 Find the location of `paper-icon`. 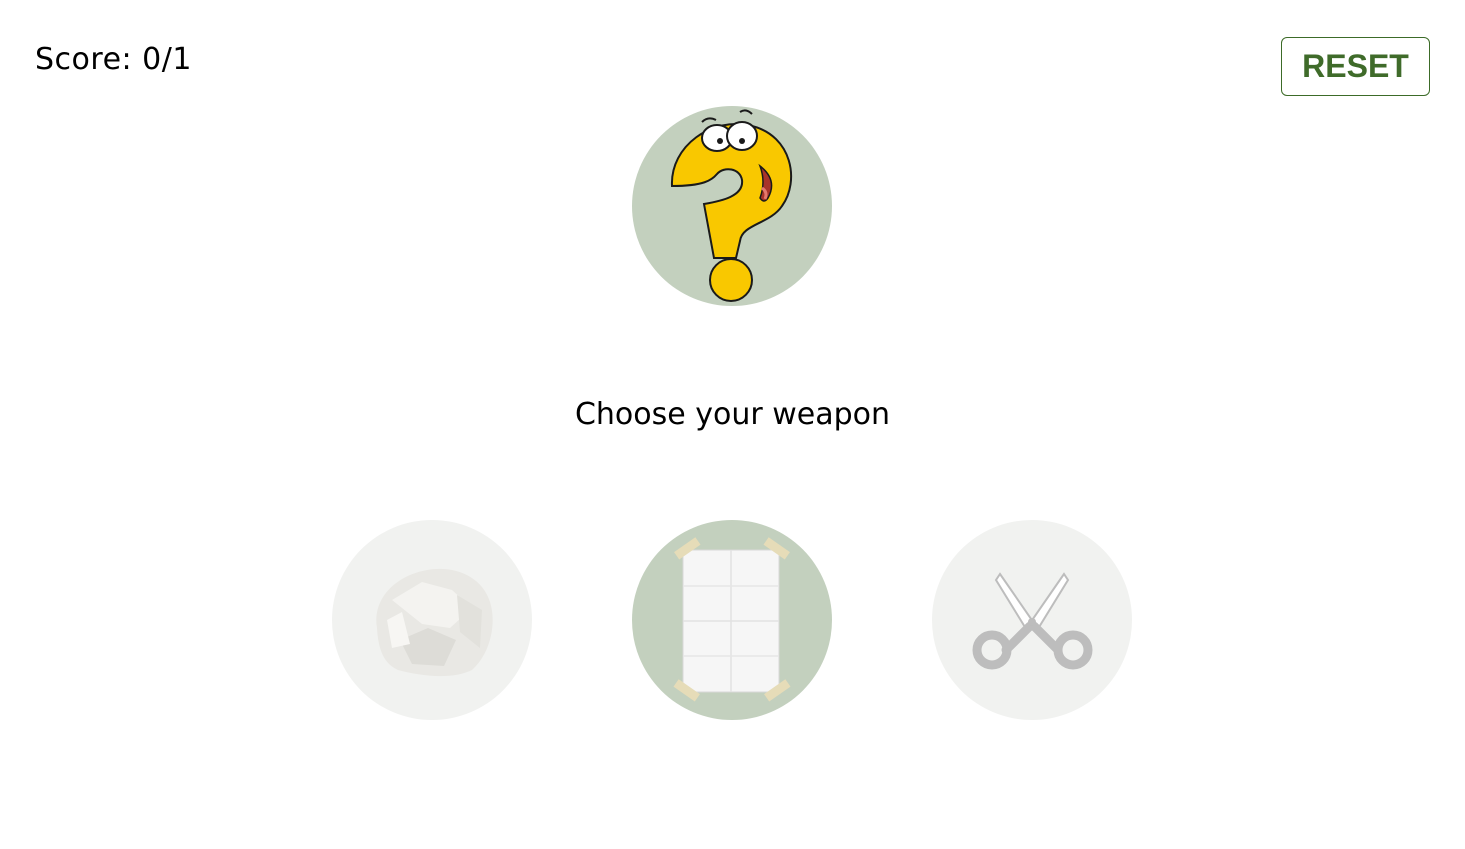

paper-icon is located at coordinates (732, 620).